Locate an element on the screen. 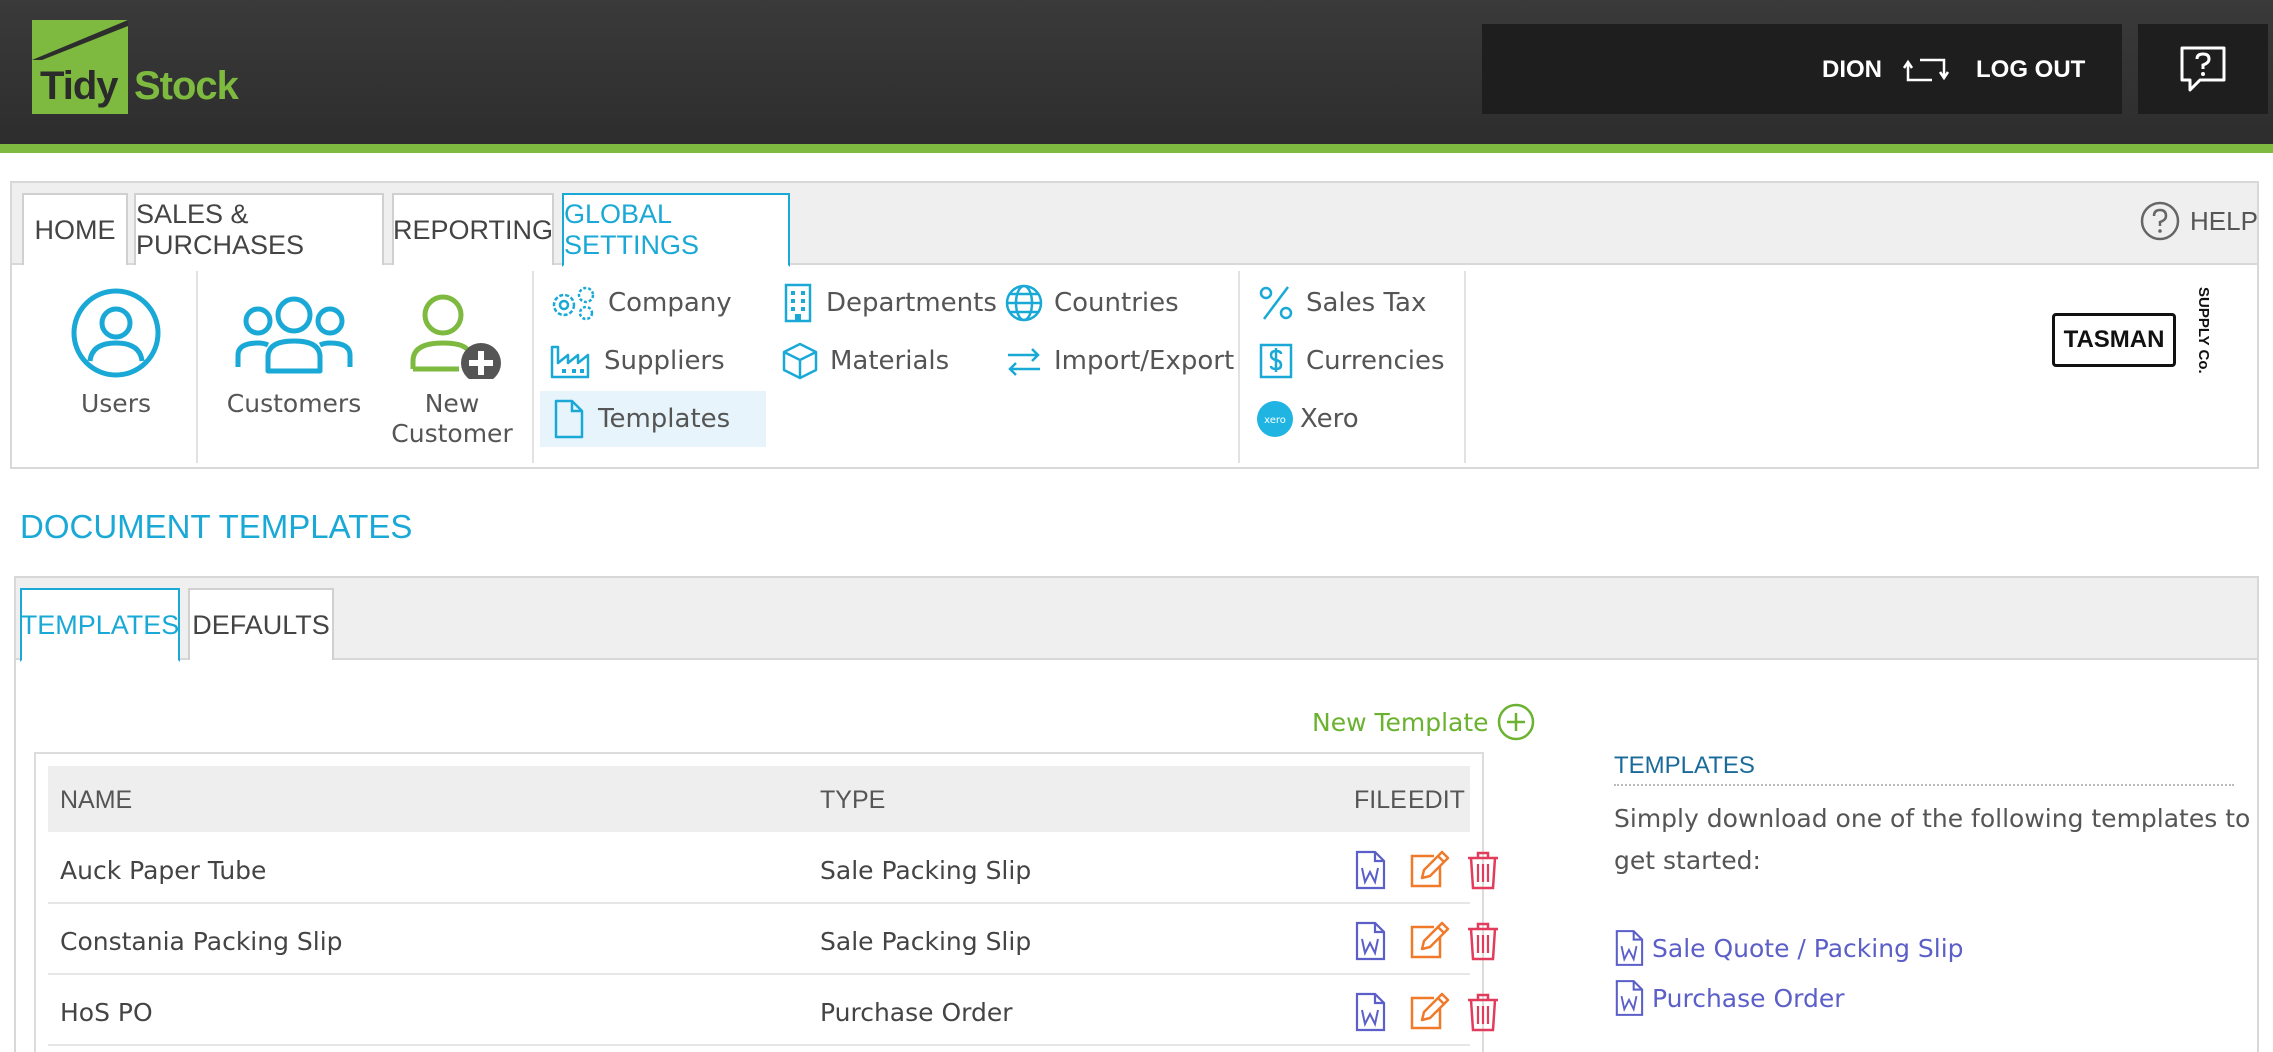 This screenshot has width=2273, height=1052. tab-home: HOME is located at coordinates (75, 229).